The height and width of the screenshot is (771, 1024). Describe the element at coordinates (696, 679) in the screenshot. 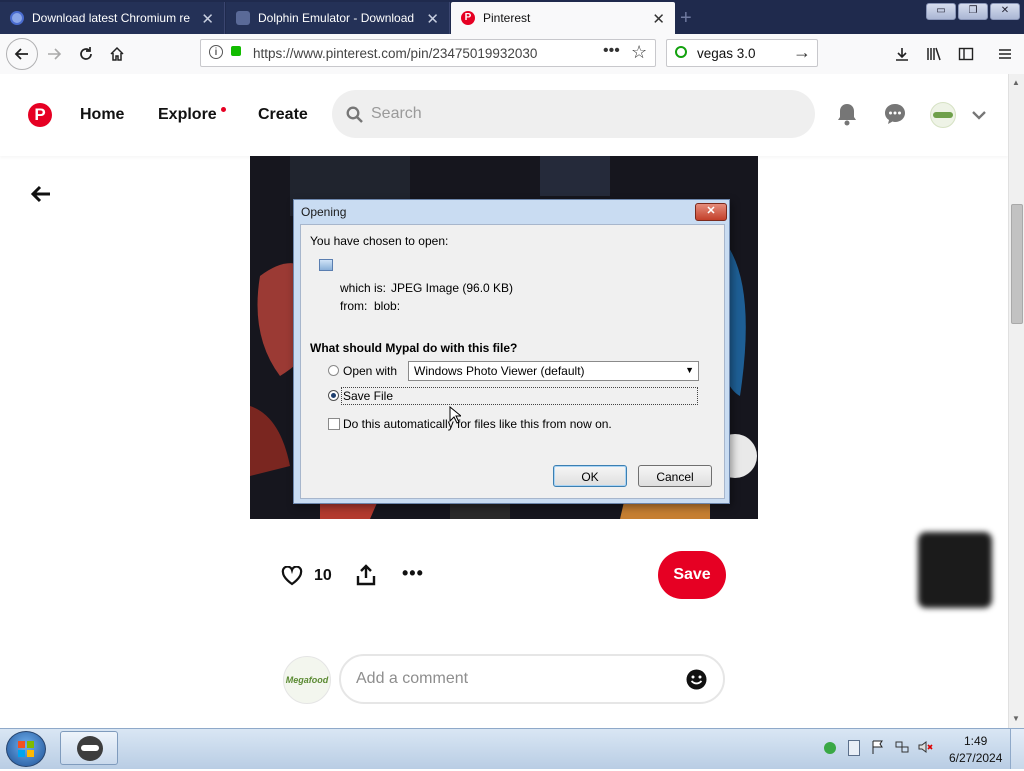

I see `emoji-icon` at that location.